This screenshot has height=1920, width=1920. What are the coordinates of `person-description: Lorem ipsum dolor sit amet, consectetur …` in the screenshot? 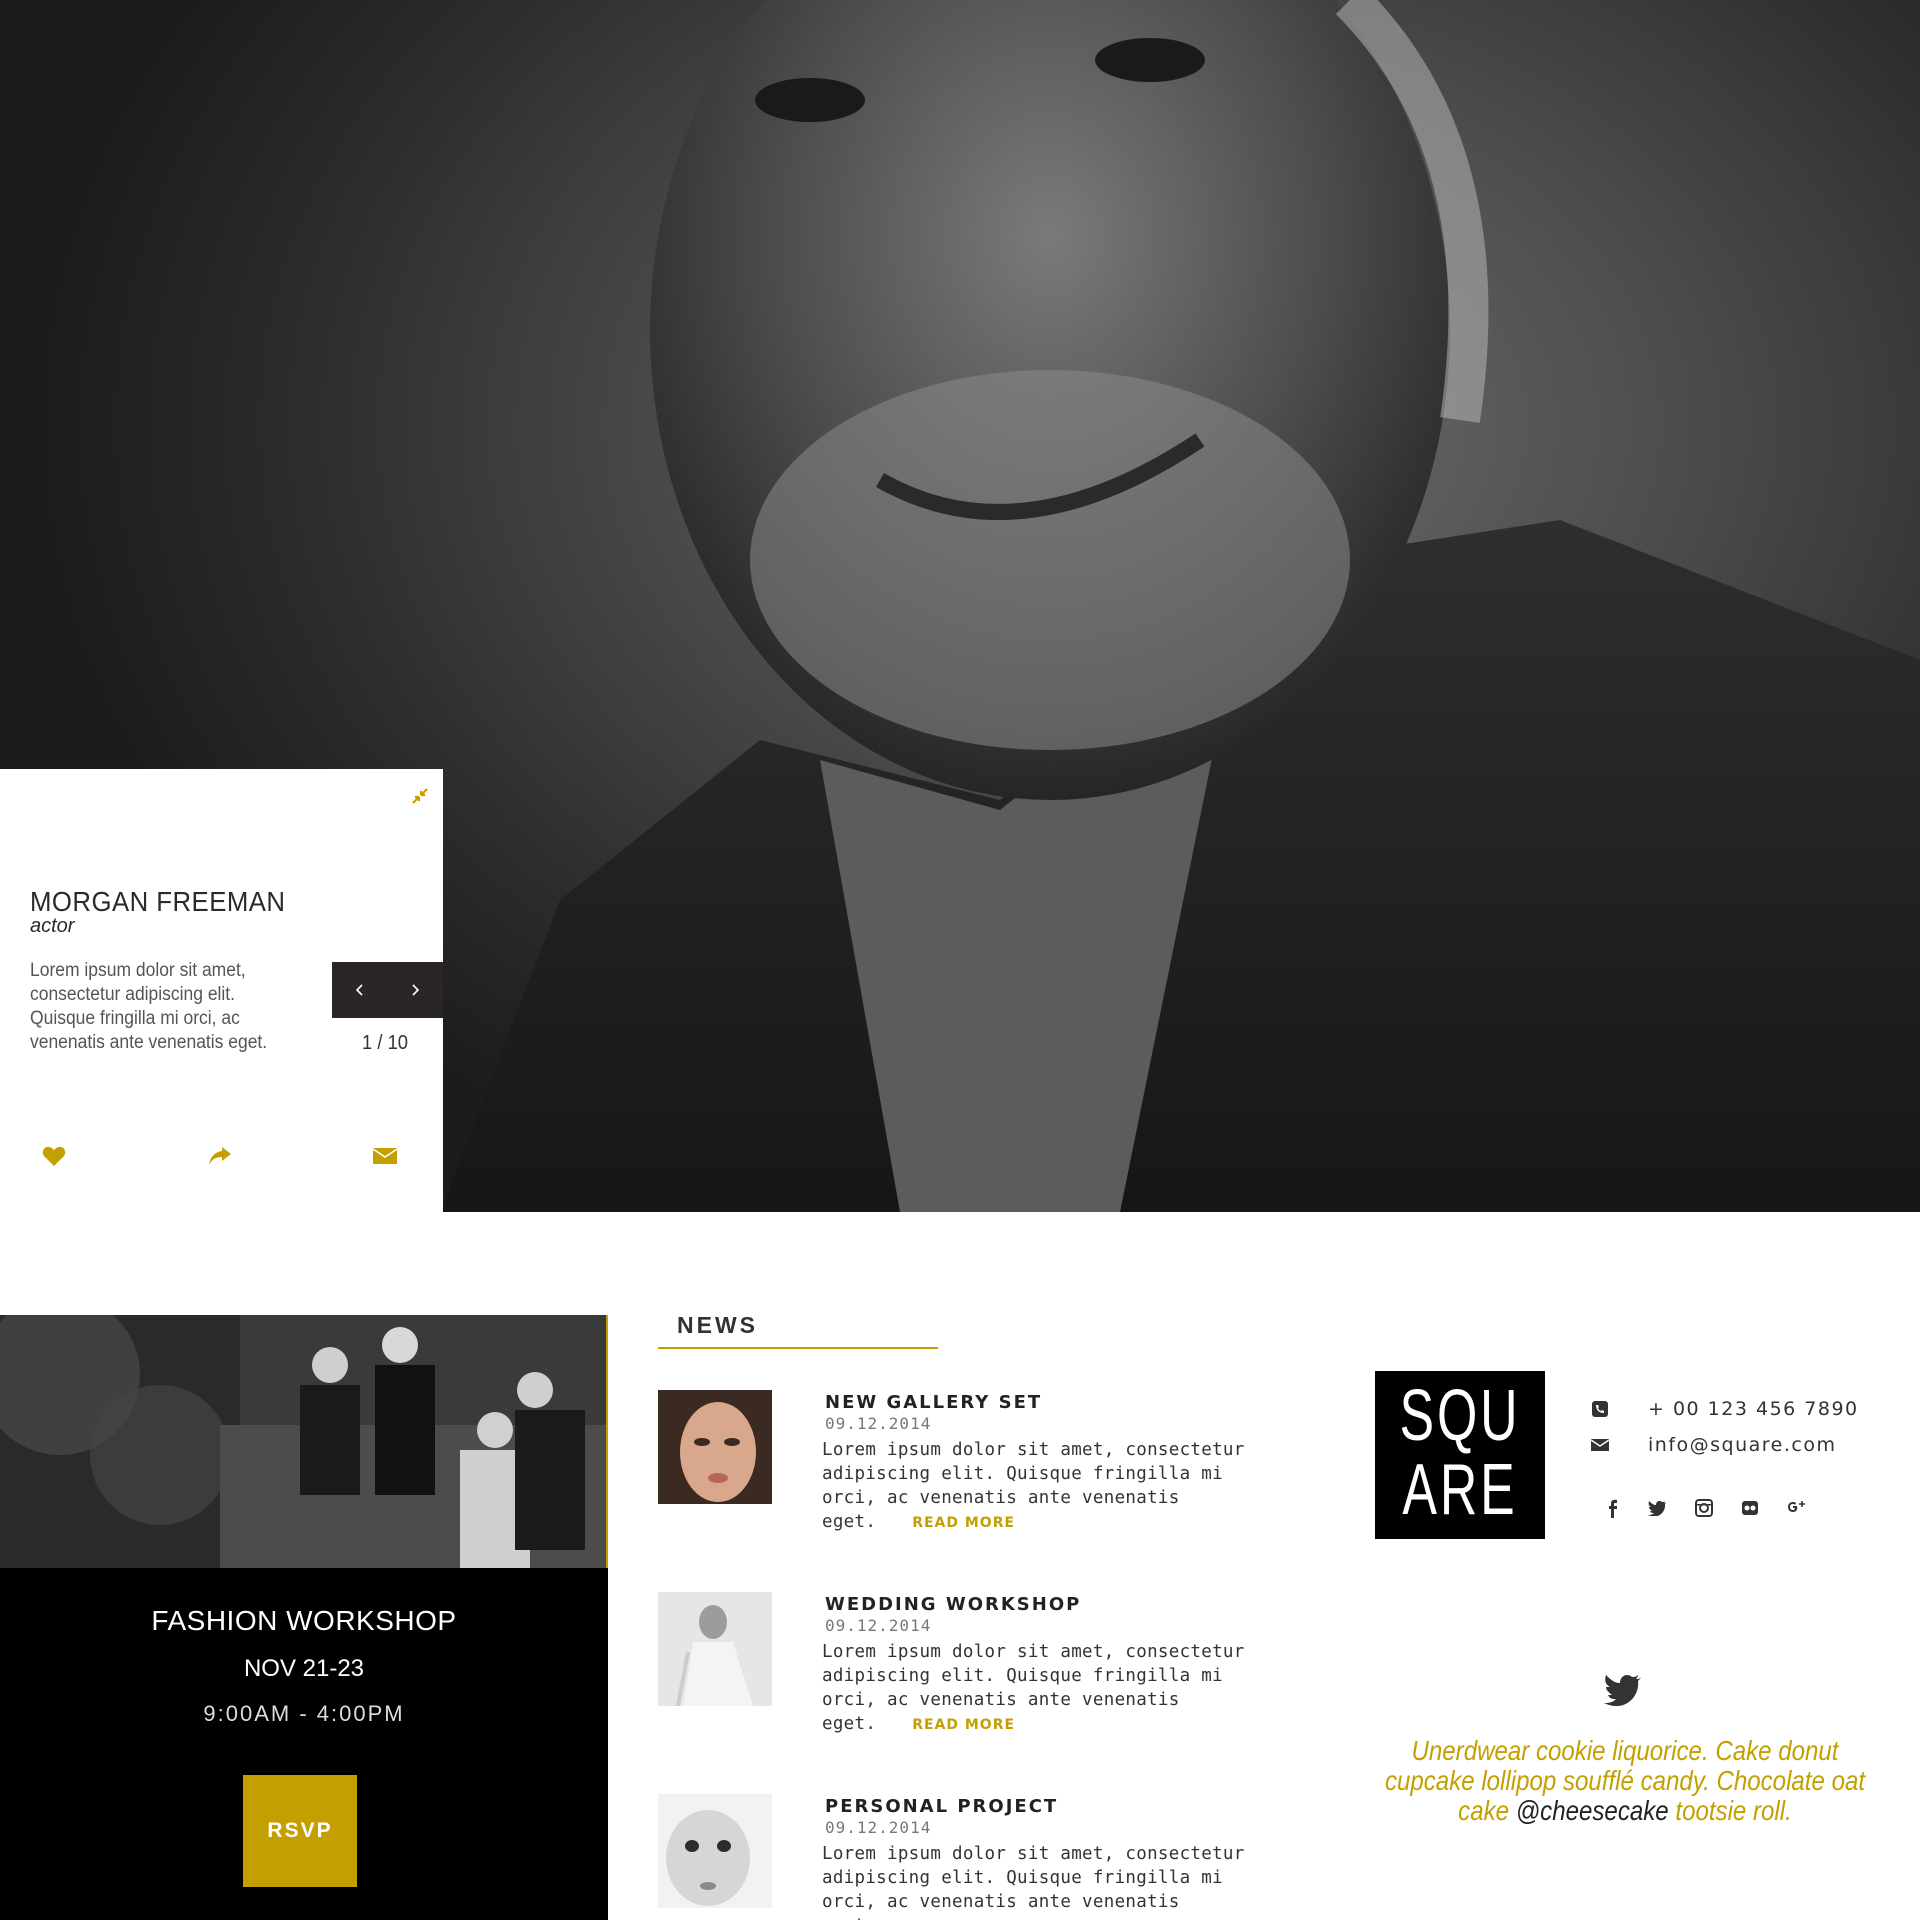 It's located at (149, 1006).